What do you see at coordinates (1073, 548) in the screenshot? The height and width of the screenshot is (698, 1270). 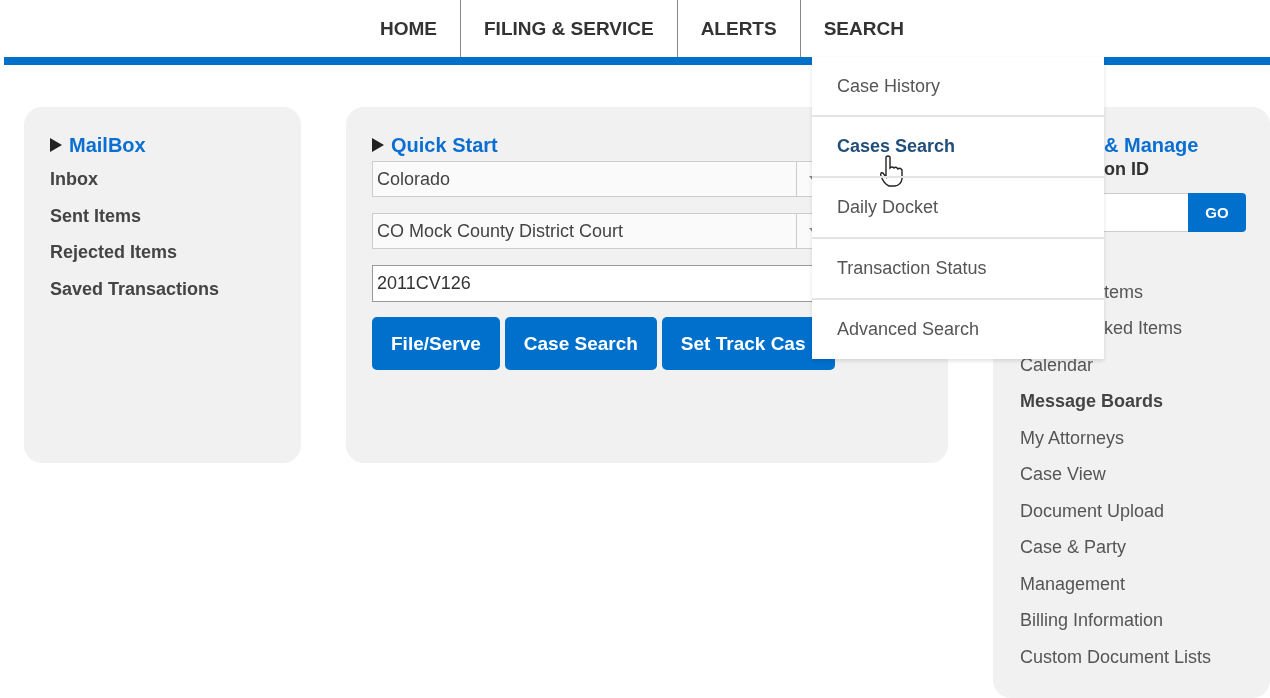 I see `panel-link: Case & Party` at bounding box center [1073, 548].